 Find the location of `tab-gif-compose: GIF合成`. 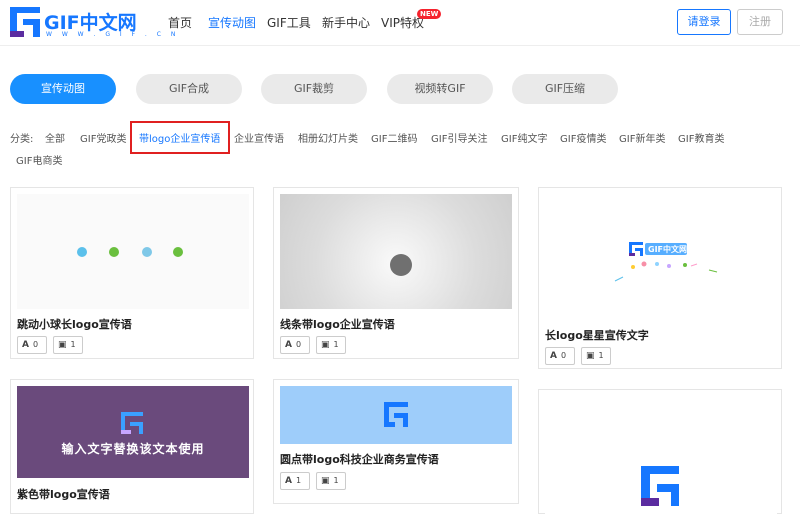

tab-gif-compose: GIF合成 is located at coordinates (189, 89).